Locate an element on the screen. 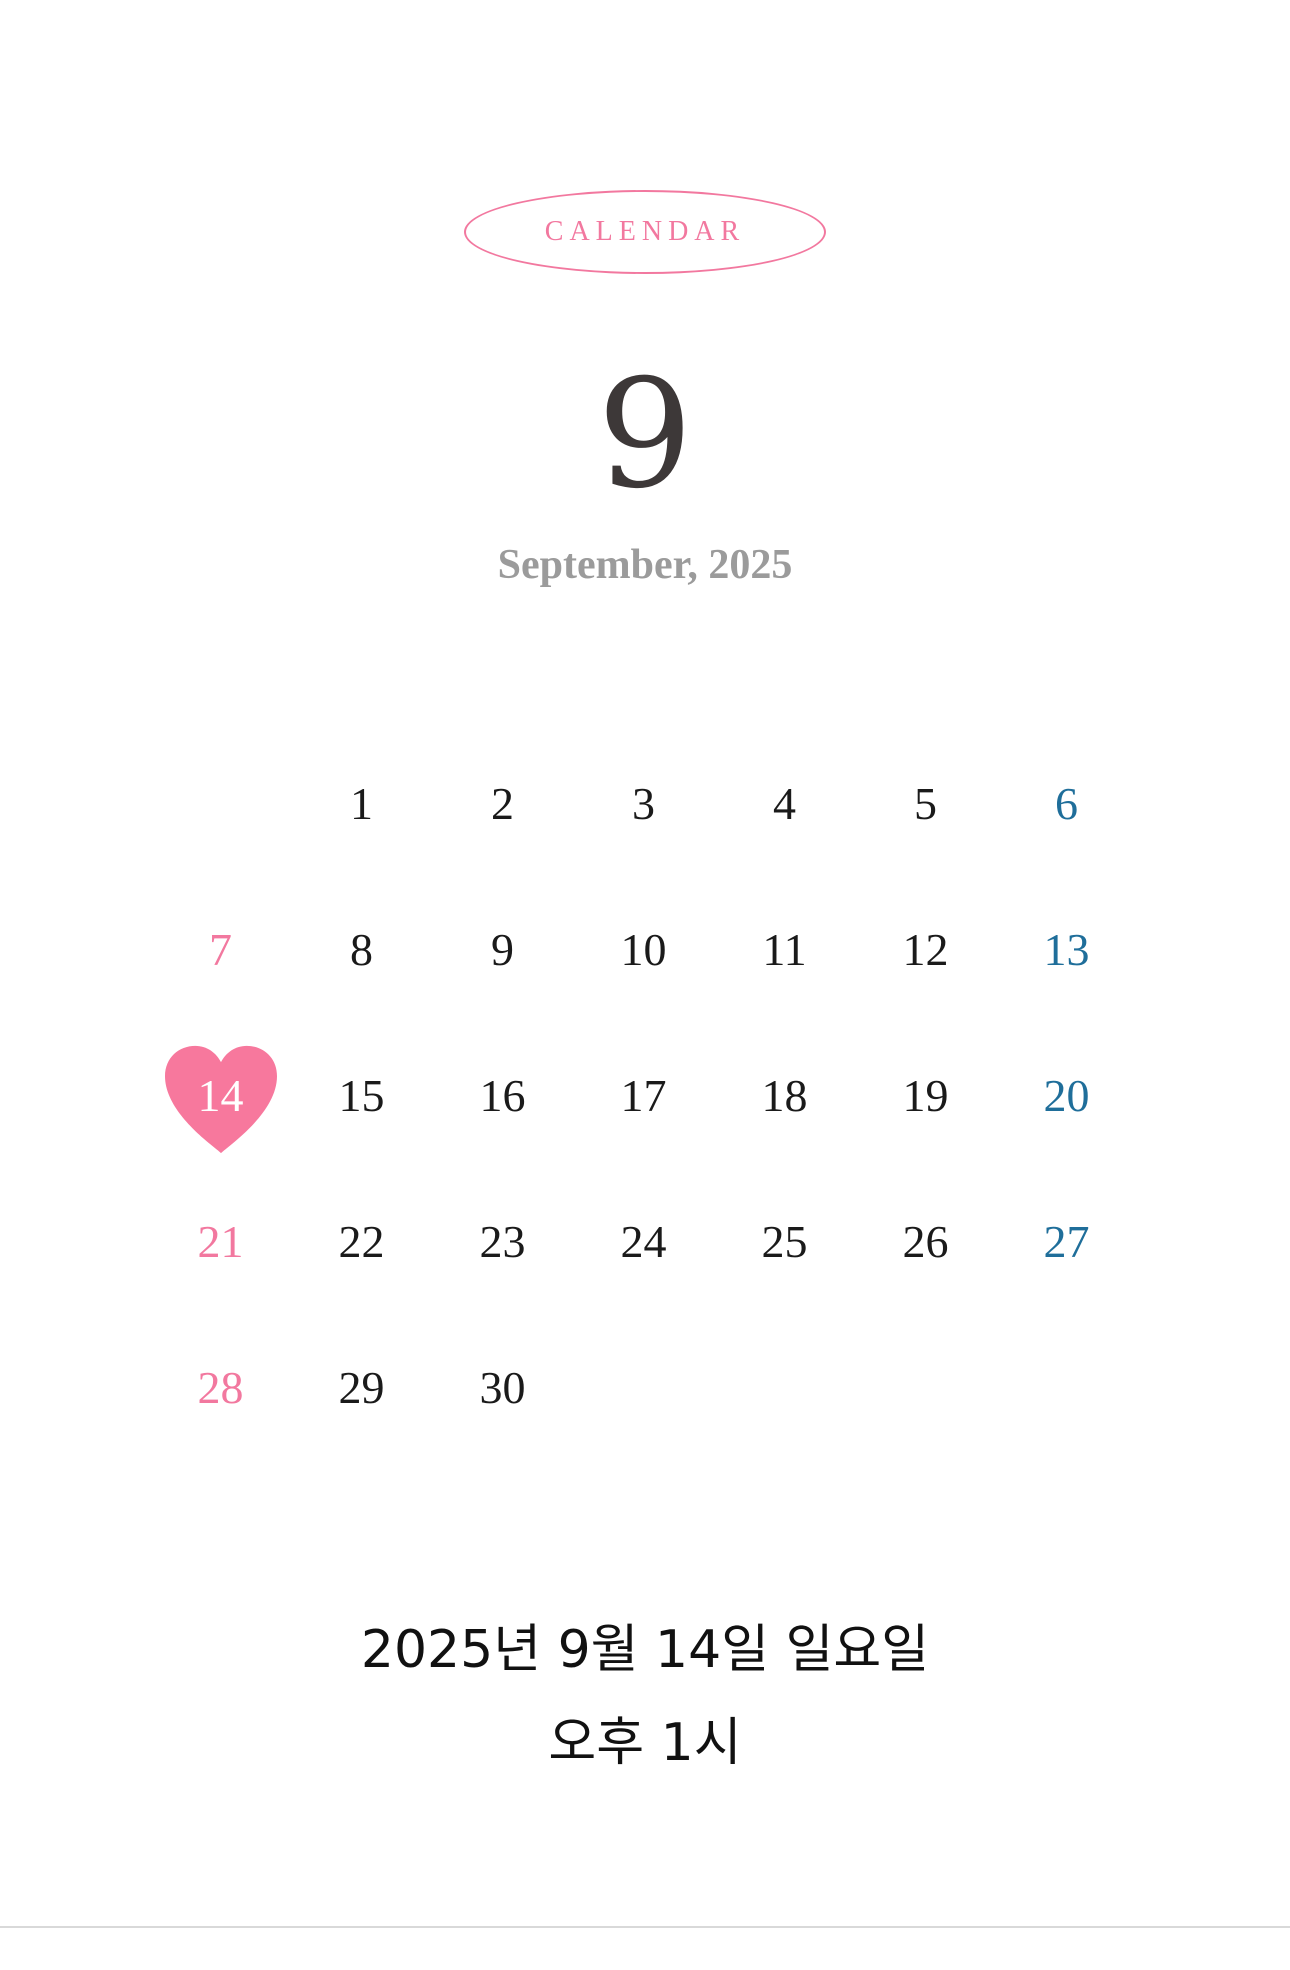 This screenshot has width=1290, height=1970. calendar-day-15: 15 is located at coordinates (361, 1095).